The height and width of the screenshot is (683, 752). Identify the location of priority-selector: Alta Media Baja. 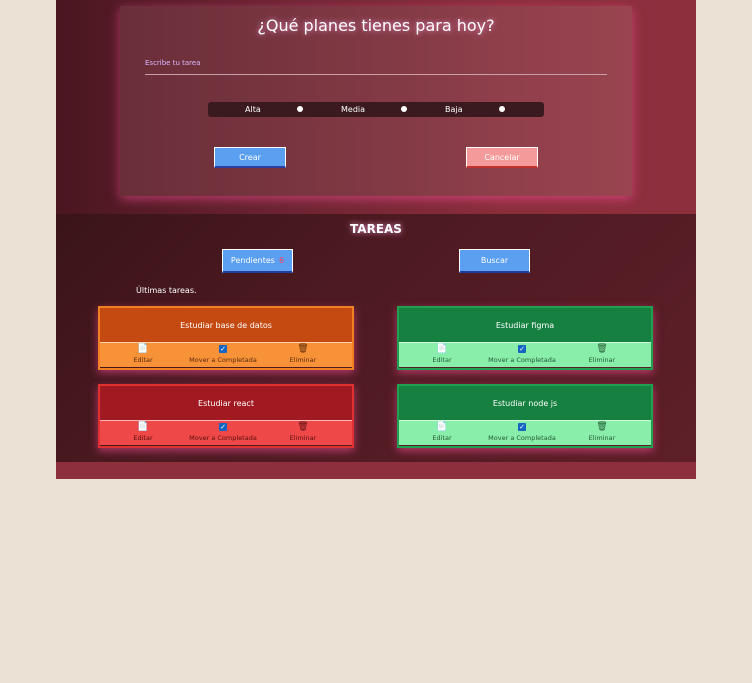
(376, 109).